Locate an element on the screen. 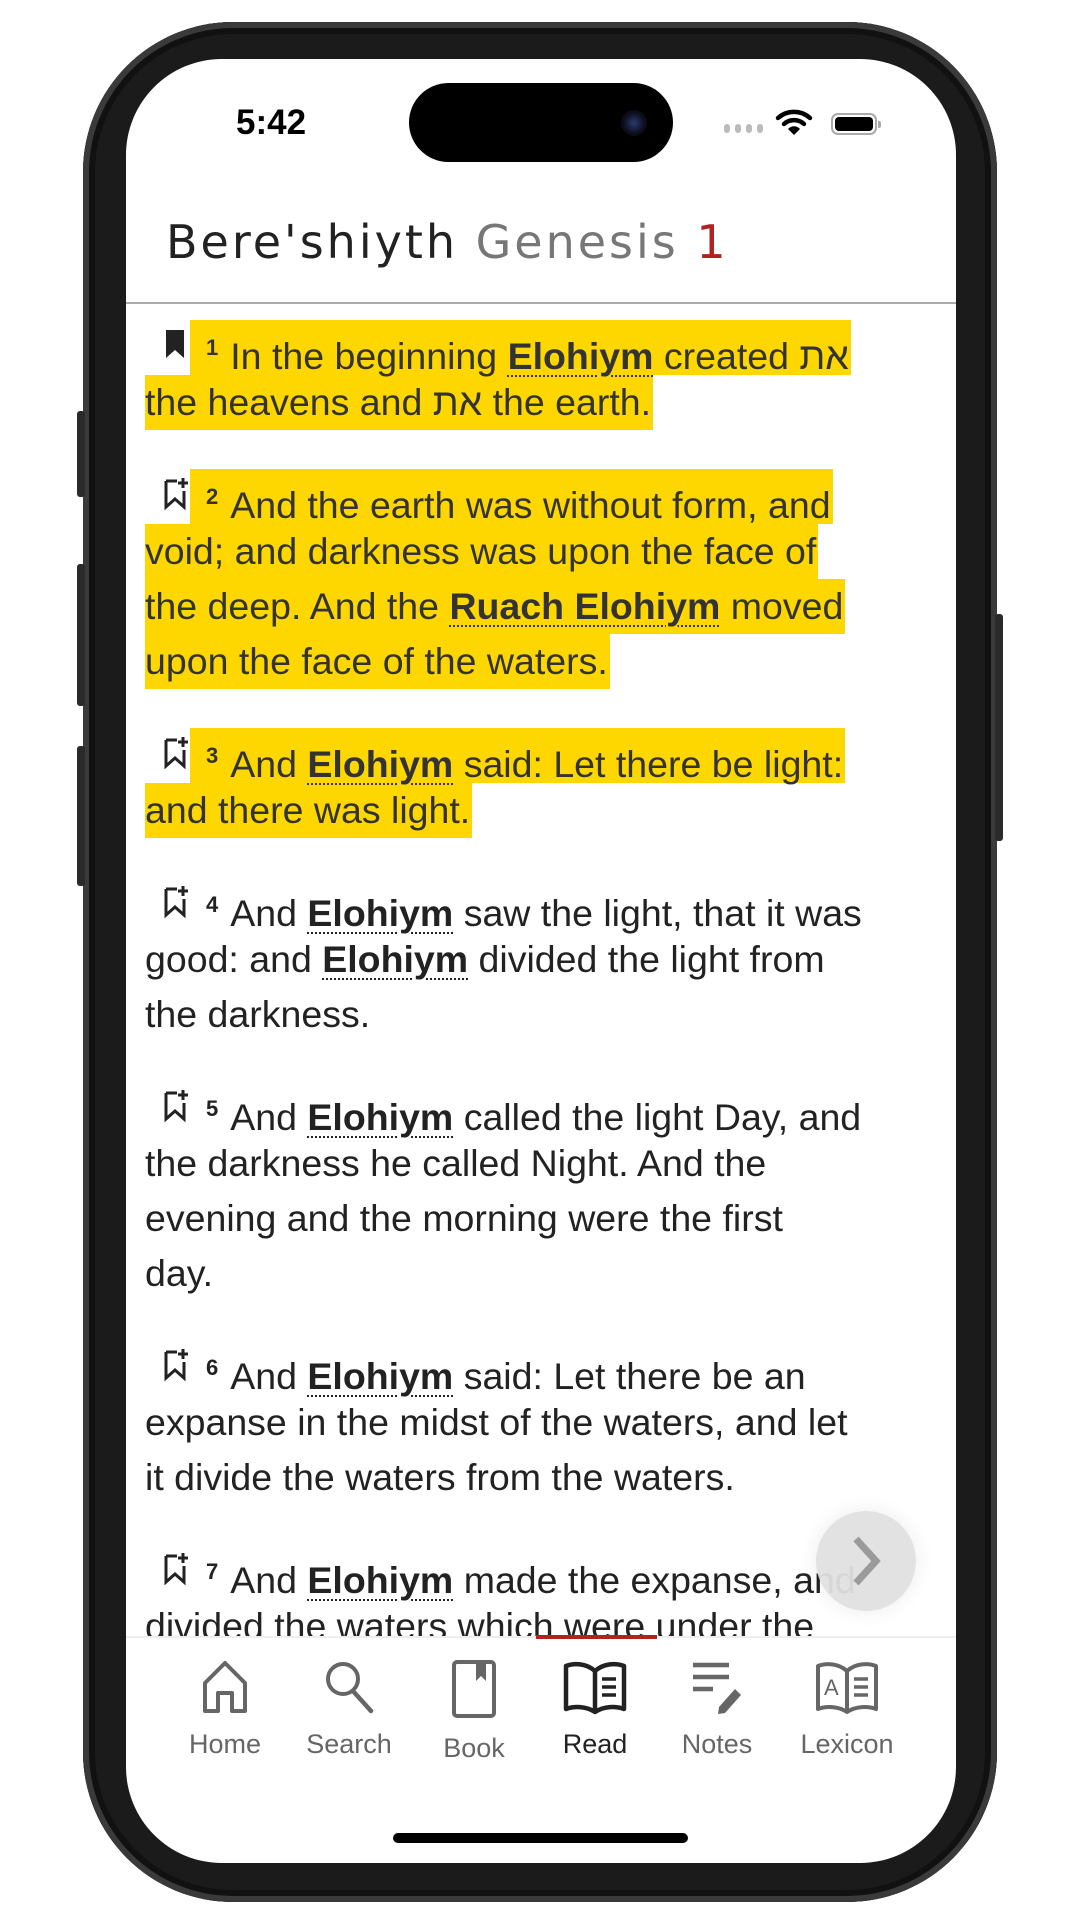  tab-label: Read is located at coordinates (595, 1744).